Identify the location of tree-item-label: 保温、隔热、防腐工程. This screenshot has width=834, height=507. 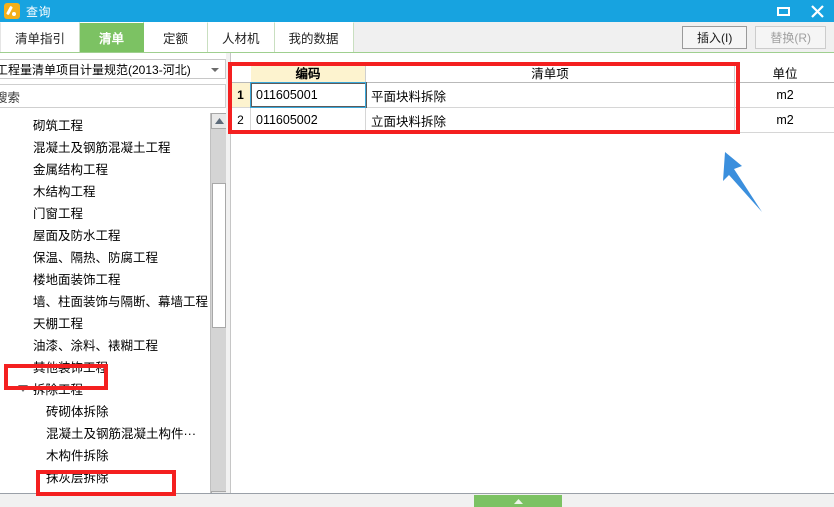
(96, 257).